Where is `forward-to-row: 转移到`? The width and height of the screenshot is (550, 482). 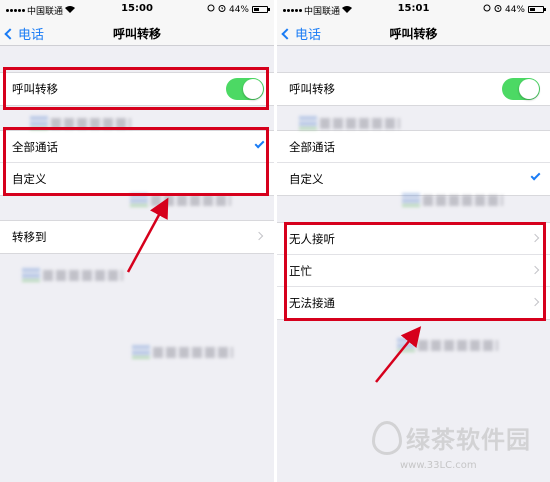 forward-to-row: 转移到 is located at coordinates (137, 237).